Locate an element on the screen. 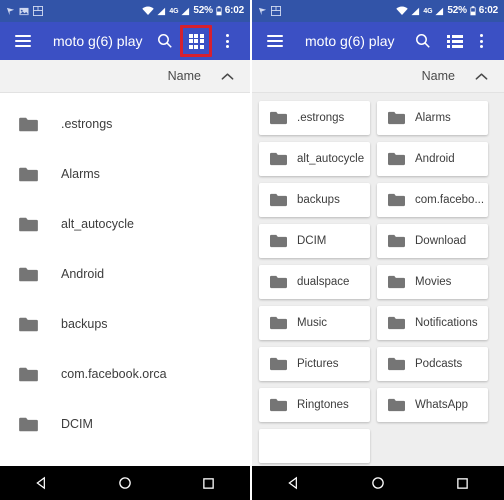 The height and width of the screenshot is (500, 504). grid-item-label: Alarms is located at coordinates (433, 118).